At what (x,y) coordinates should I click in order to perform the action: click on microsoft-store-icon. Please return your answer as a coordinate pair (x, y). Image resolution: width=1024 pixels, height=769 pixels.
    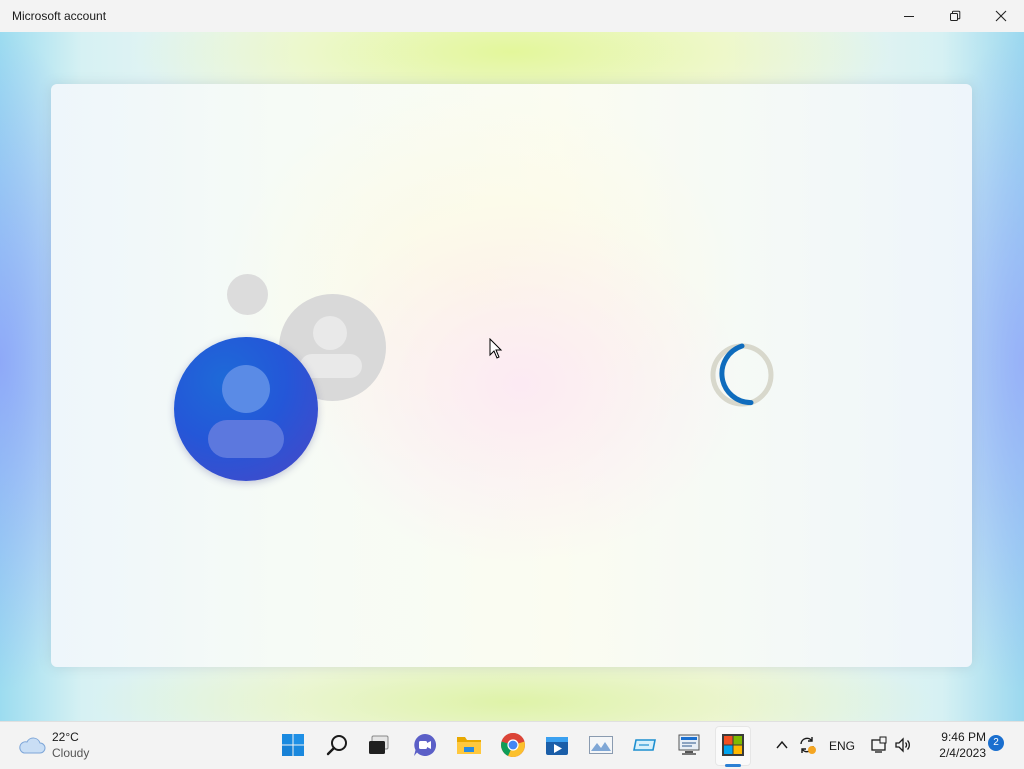
    Looking at the image, I should click on (733, 745).